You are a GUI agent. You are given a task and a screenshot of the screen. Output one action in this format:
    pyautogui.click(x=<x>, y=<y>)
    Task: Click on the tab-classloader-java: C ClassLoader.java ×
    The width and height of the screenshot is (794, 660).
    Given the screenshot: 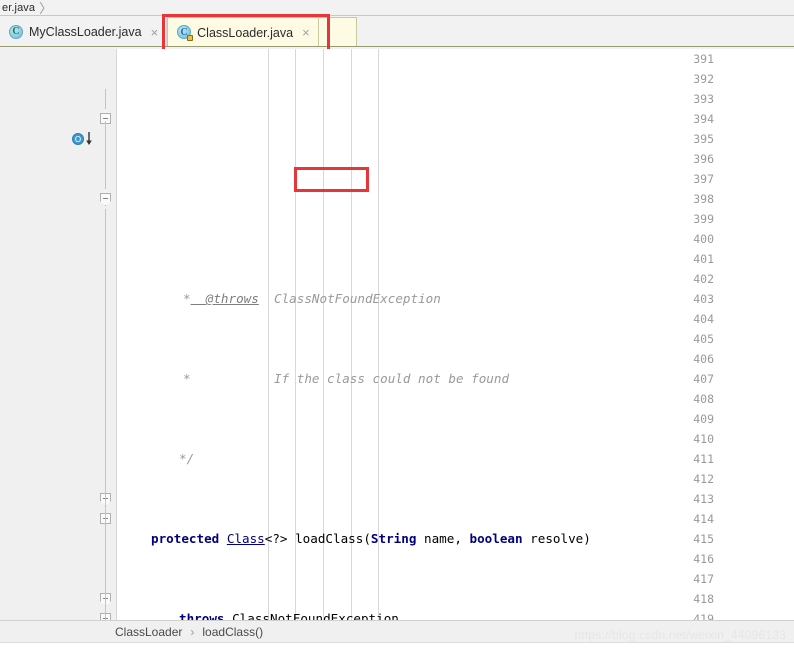 What is the action you would take?
    pyautogui.click(x=243, y=32)
    